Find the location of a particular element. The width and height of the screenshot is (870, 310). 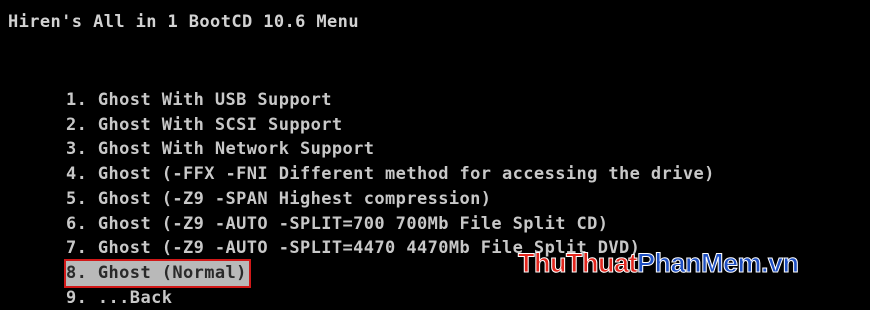

menu-item-label: 3. Ghost With Network Support is located at coordinates (220, 149).